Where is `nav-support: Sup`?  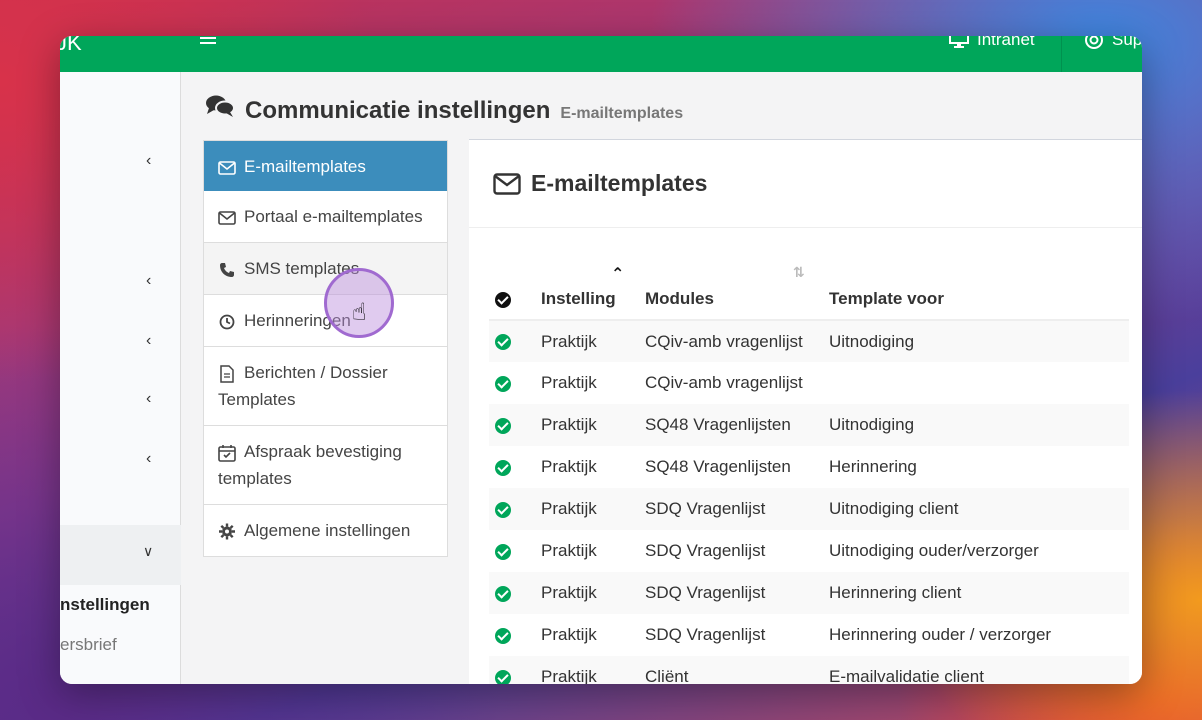 nav-support: Sup is located at coordinates (1113, 43).